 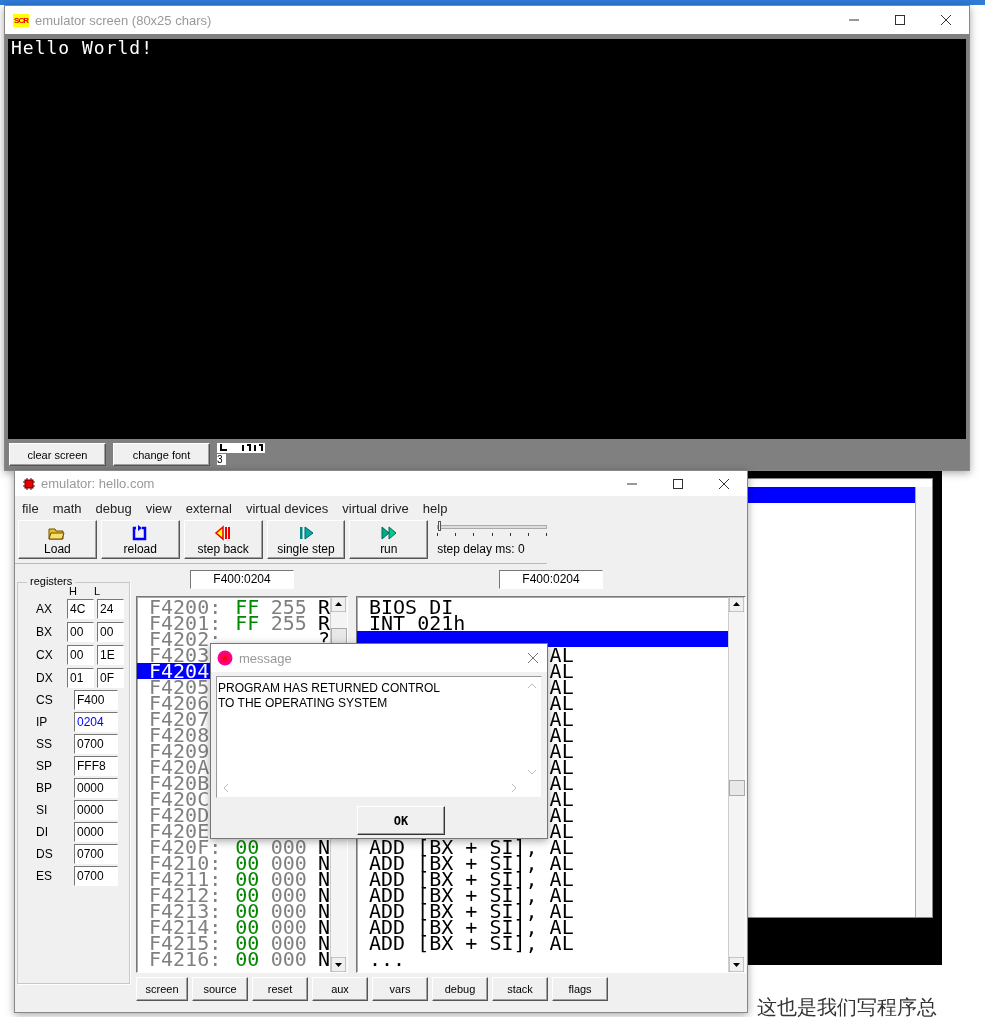 I want to click on register-field: 4C, so click(x=80, y=608).